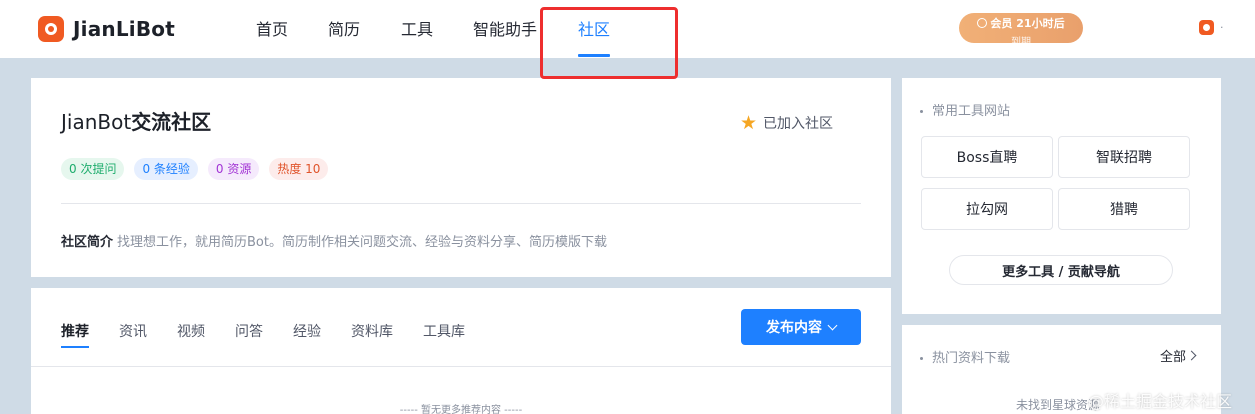  What do you see at coordinates (461, 203) in the screenshot?
I see `divider` at bounding box center [461, 203].